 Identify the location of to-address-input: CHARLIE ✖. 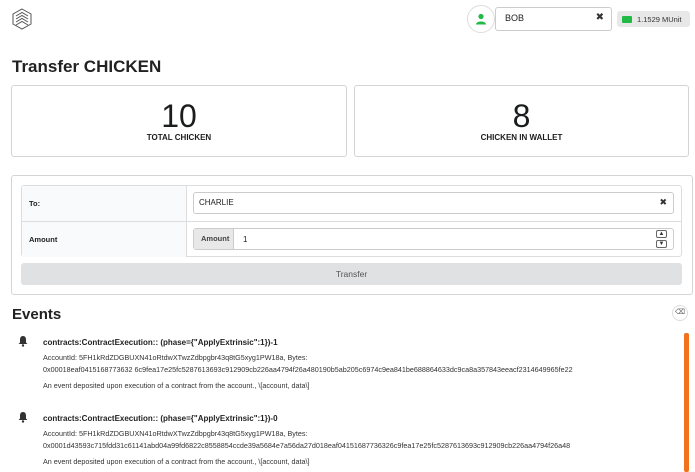
(433, 203).